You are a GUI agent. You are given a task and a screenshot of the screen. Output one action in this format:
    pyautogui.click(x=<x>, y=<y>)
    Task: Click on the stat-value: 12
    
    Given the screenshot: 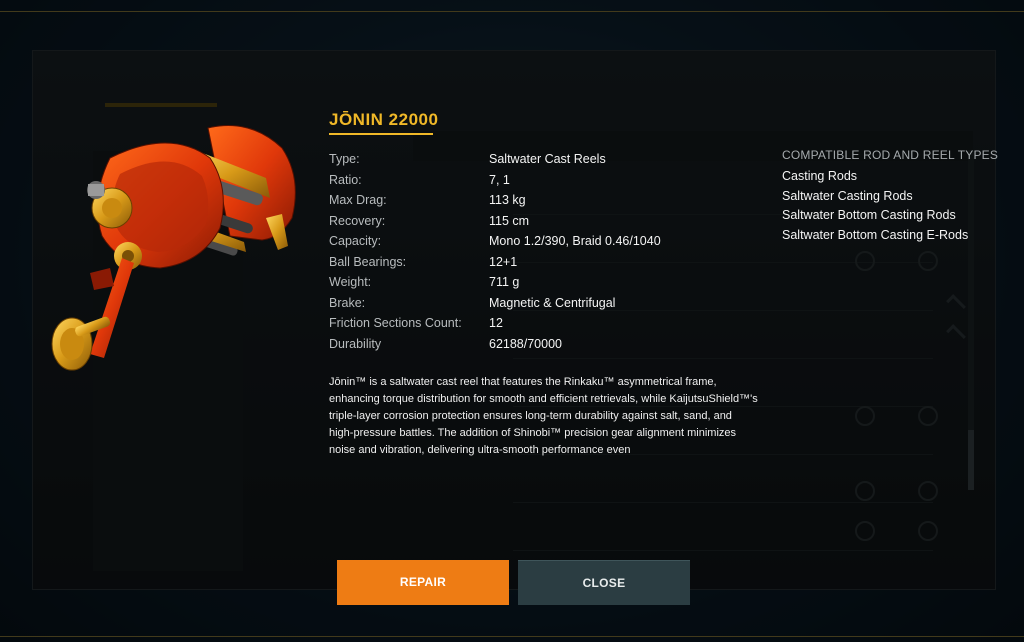 What is the action you would take?
    pyautogui.click(x=496, y=323)
    